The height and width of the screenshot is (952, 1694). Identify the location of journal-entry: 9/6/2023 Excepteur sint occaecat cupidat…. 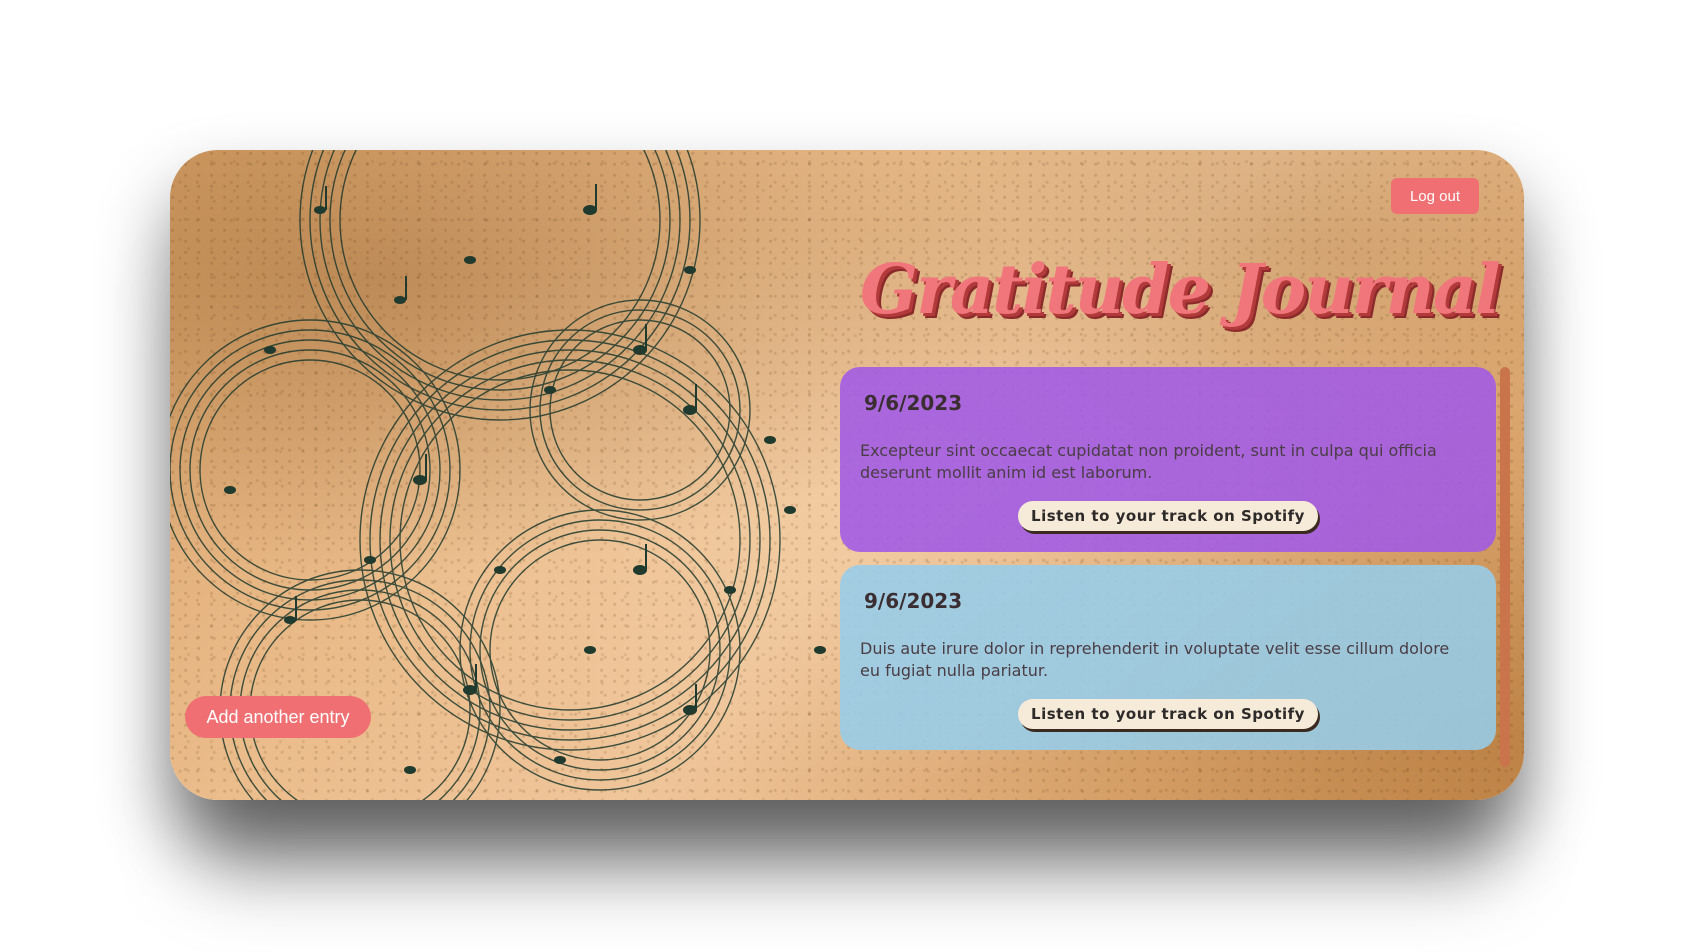
(1168, 459).